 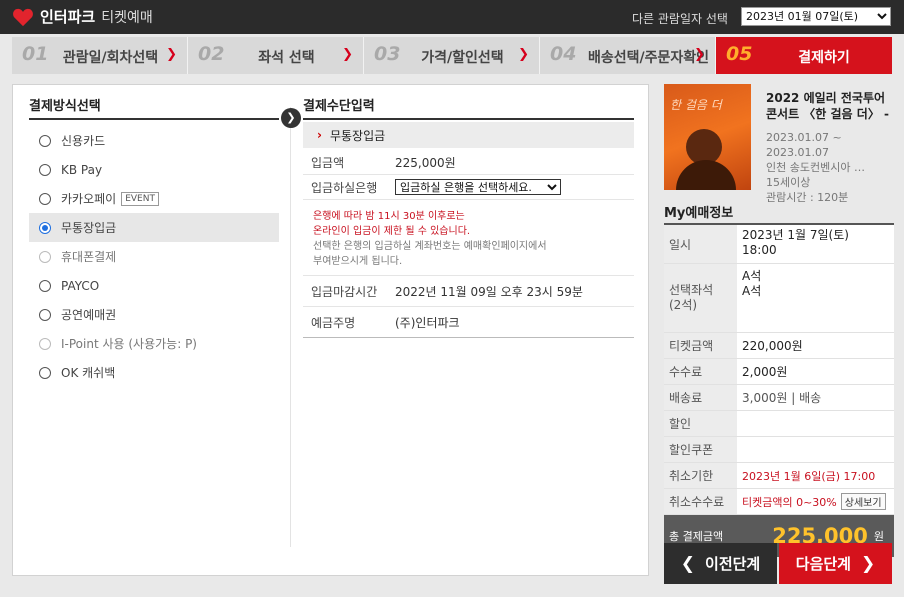 What do you see at coordinates (700, 449) in the screenshot?
I see `info-label: 할인쿠폰` at bounding box center [700, 449].